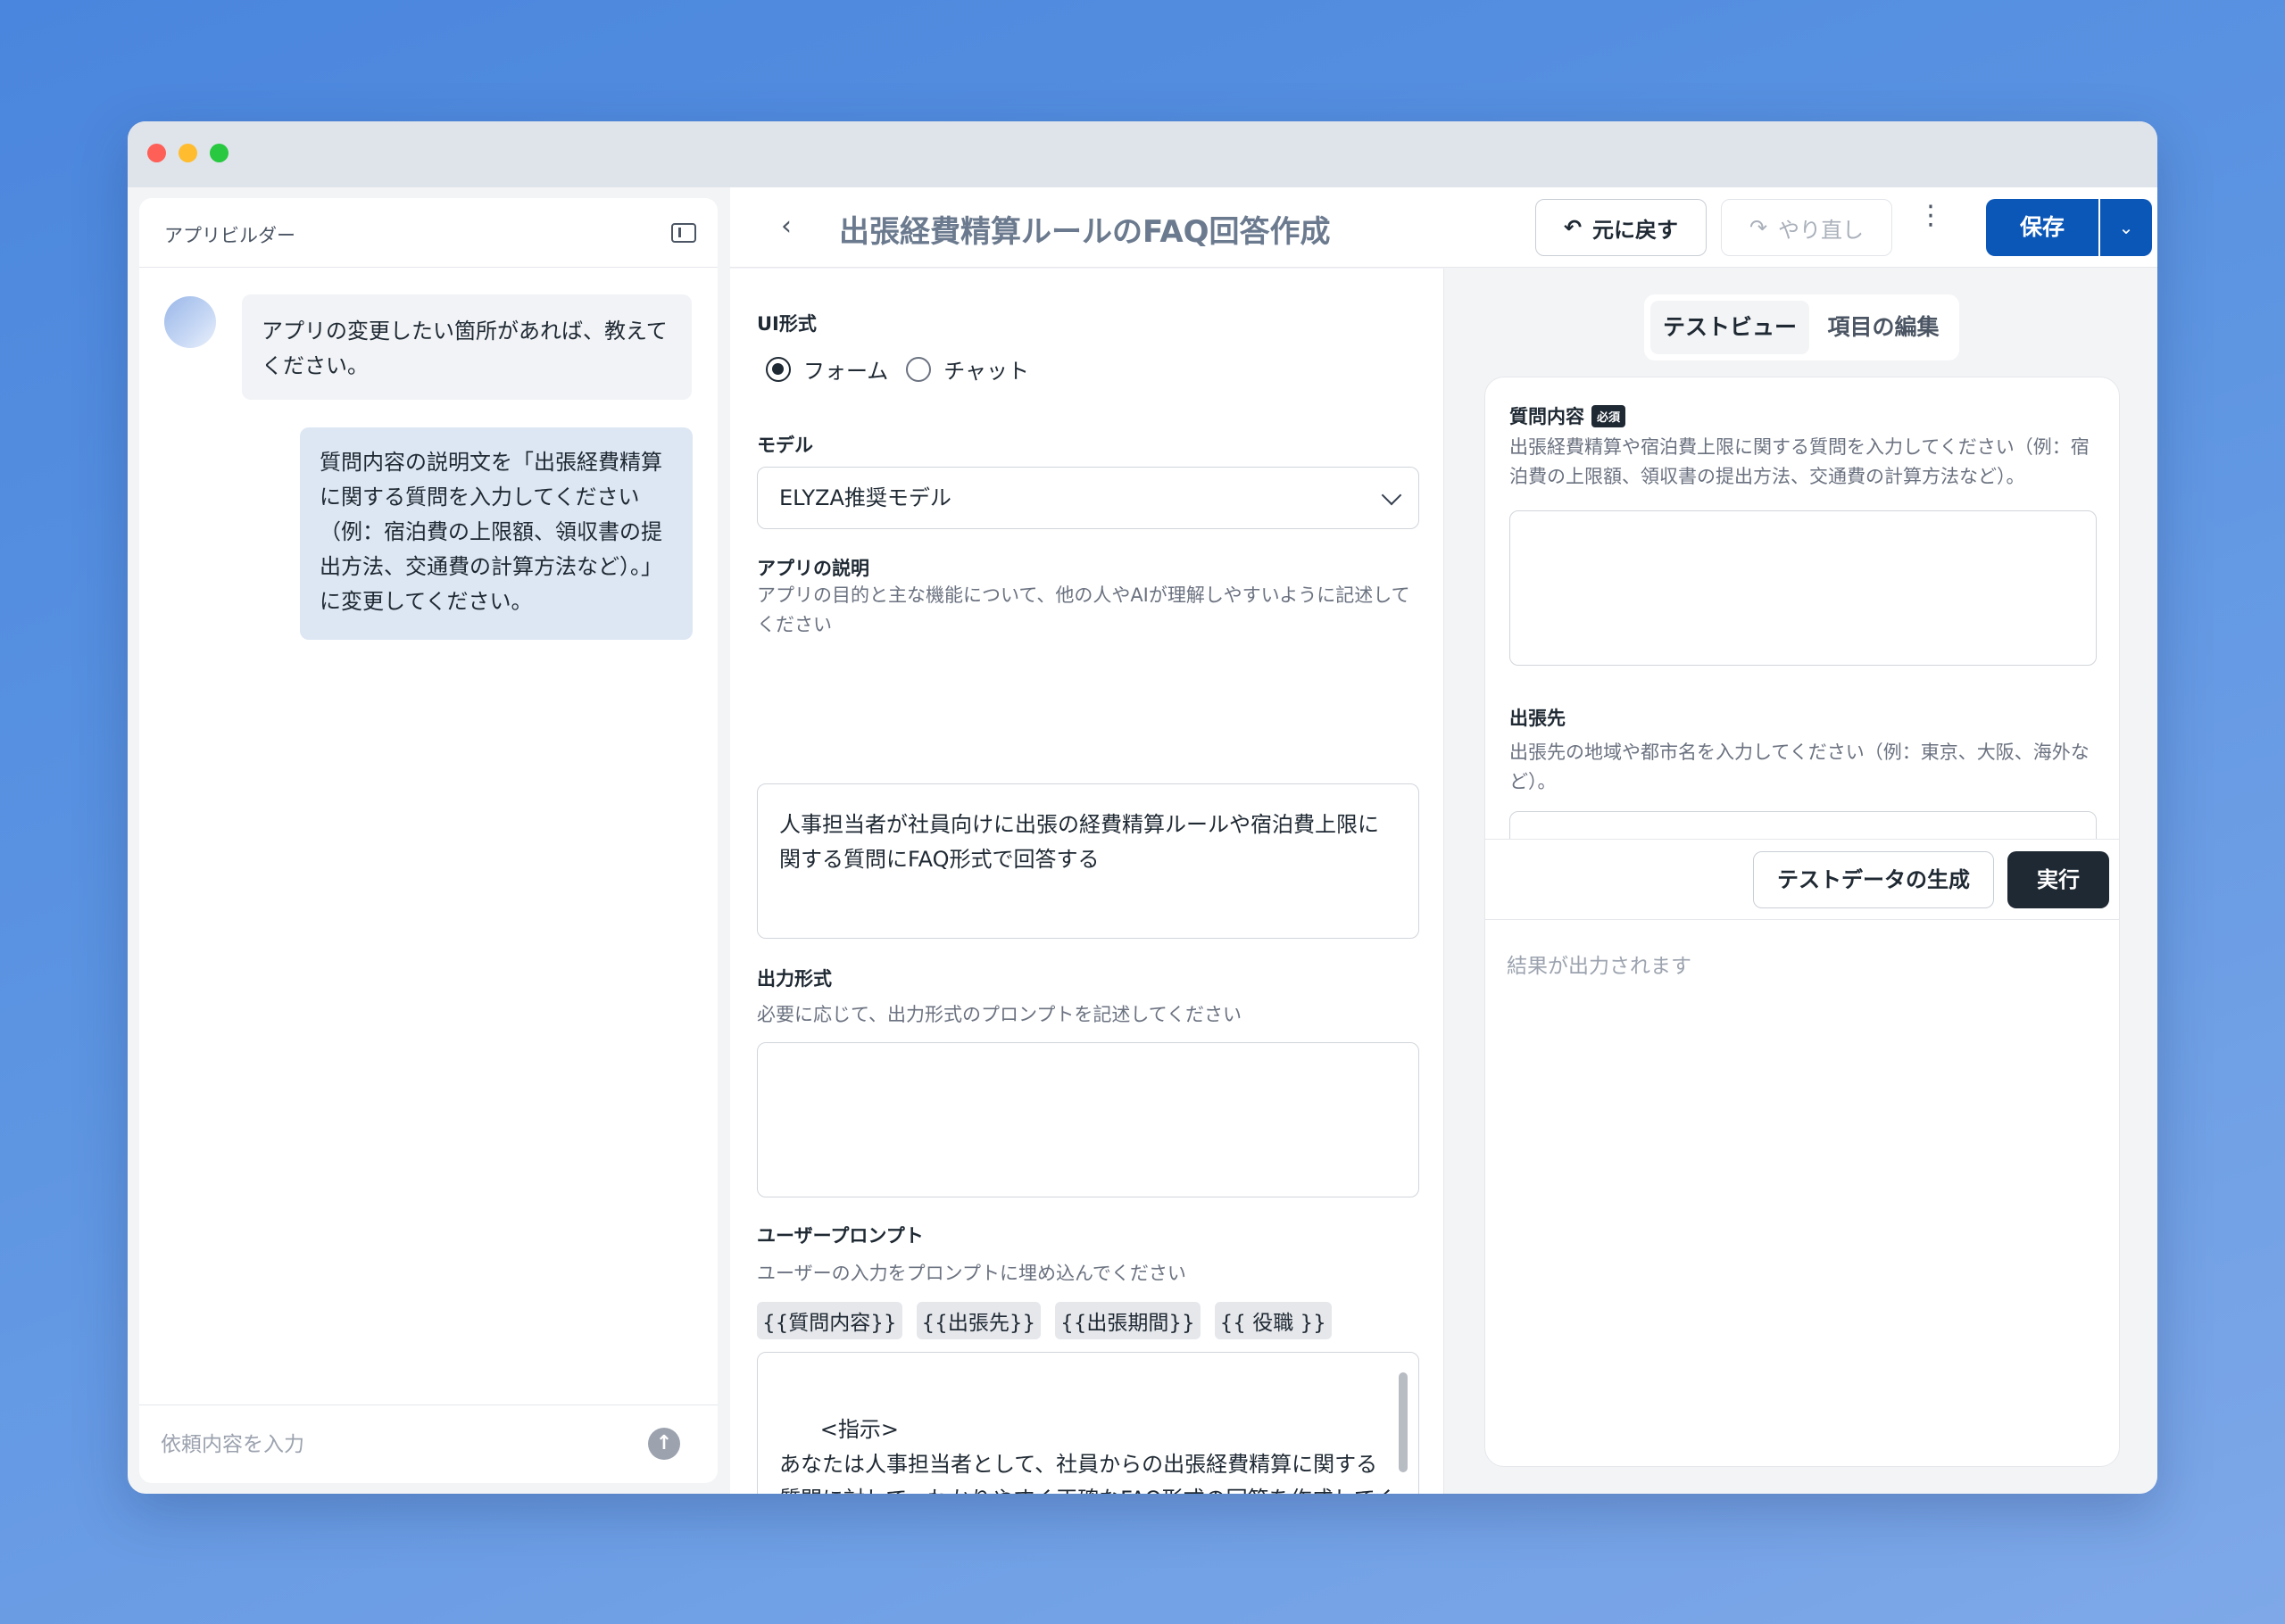 The width and height of the screenshot is (2285, 1624). I want to click on variable-chip: {{質問内容}}, so click(829, 1320).